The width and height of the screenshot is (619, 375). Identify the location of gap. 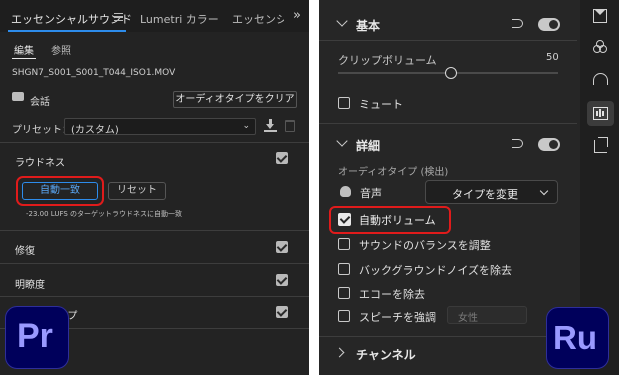
(314, 187).